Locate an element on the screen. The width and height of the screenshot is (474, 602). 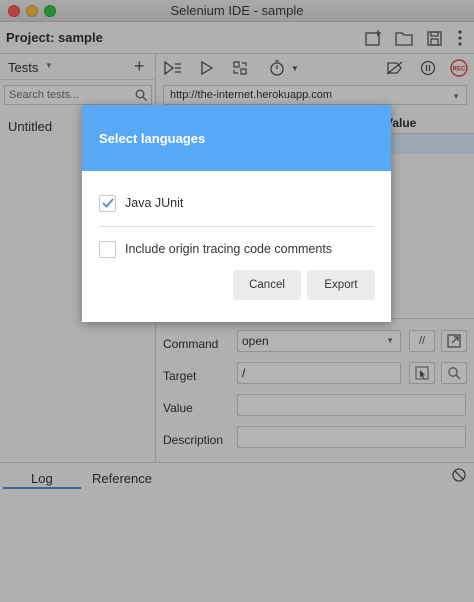
dialog-header: Select languages is located at coordinates (236, 138).